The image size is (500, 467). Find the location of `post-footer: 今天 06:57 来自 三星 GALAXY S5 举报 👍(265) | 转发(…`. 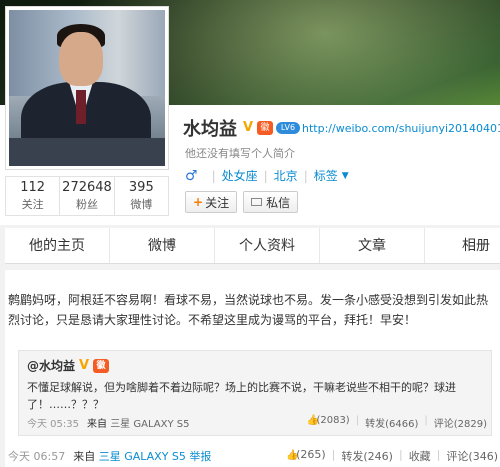

post-footer: 今天 06:57 来自 三星 GALAXY S5 举报 👍(265) | 转发(… is located at coordinates (253, 456).